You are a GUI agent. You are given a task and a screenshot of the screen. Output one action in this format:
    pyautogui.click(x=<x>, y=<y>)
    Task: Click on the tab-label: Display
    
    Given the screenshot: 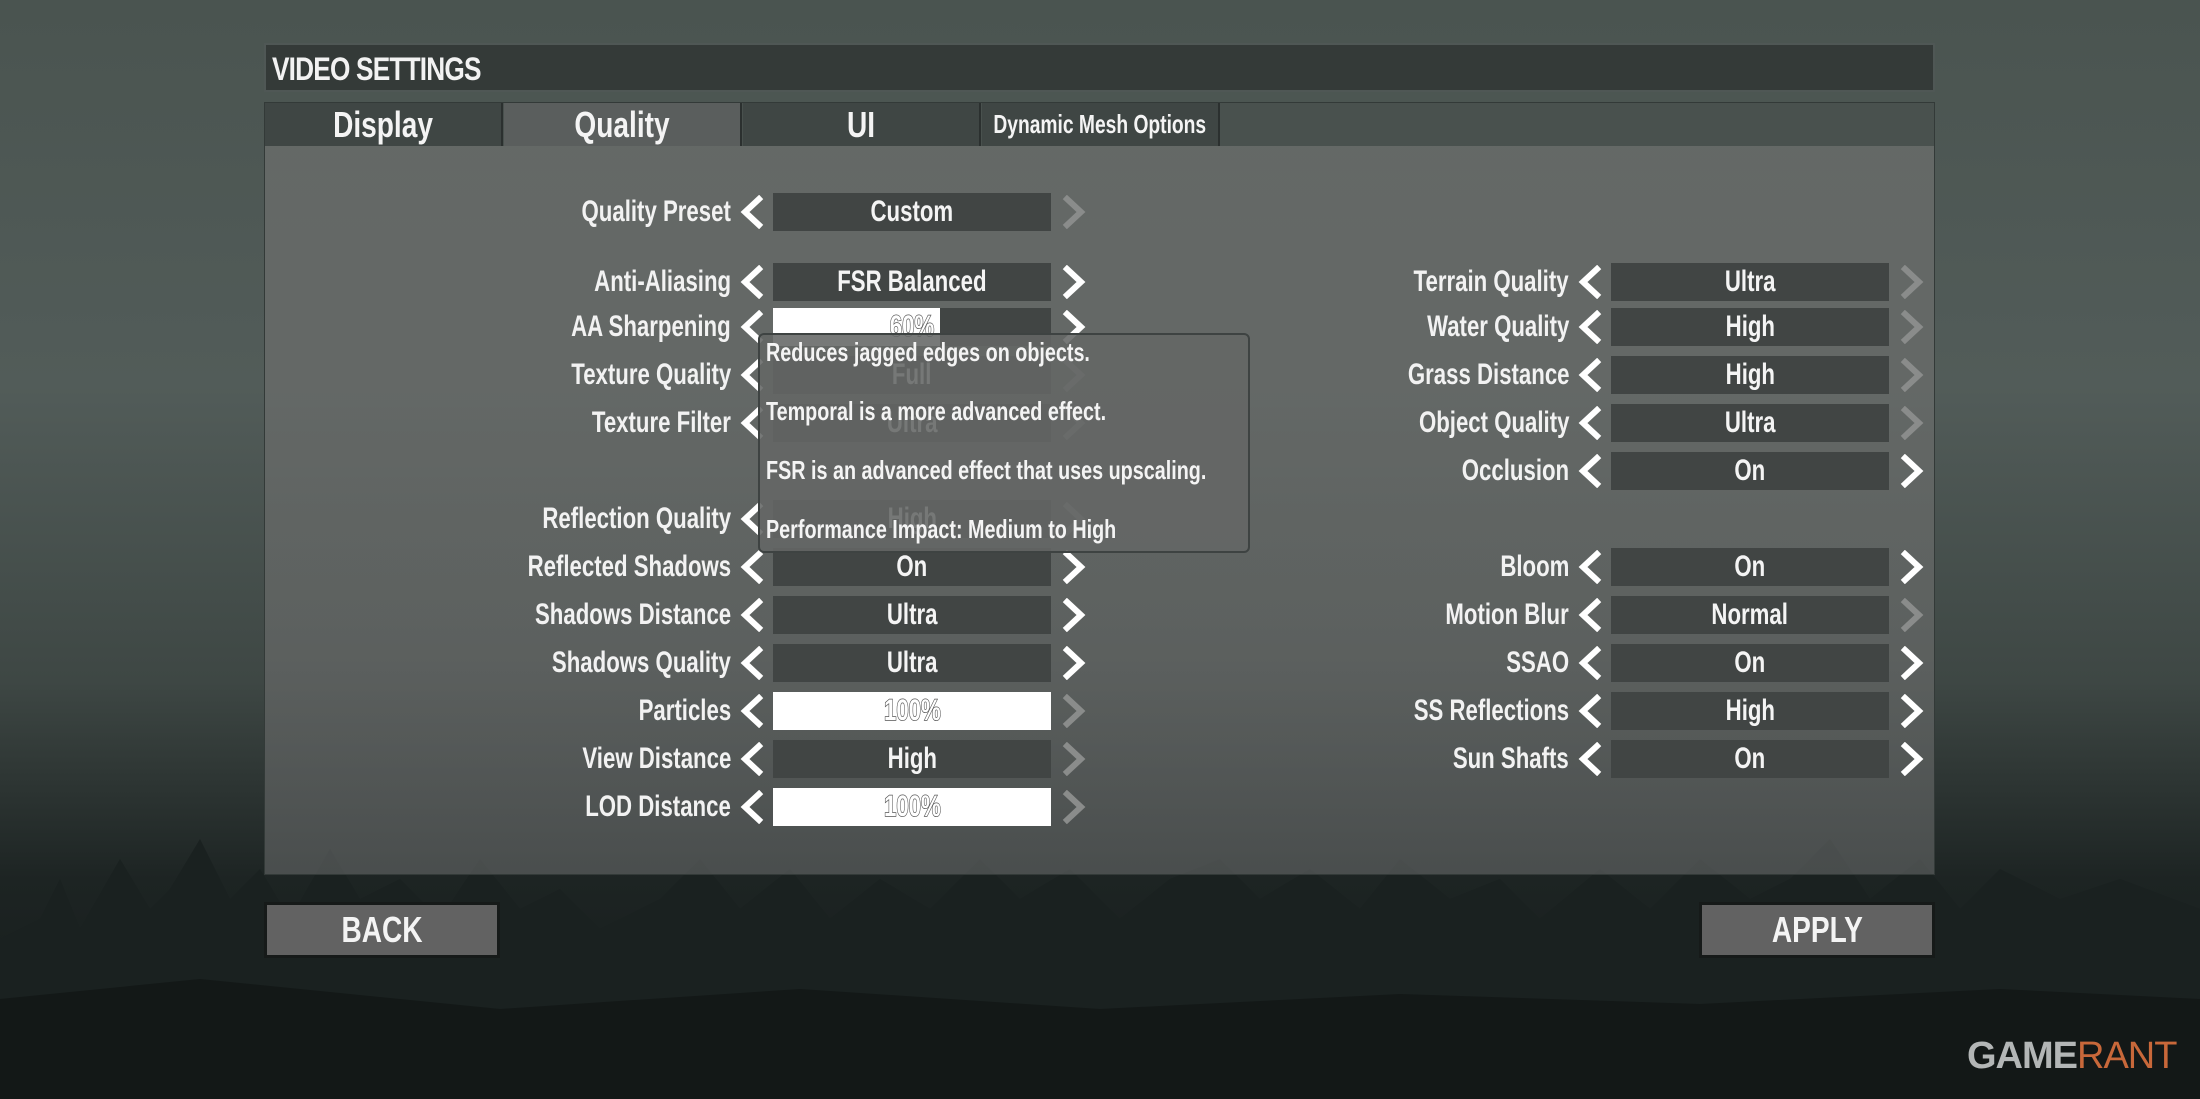 What is the action you would take?
    pyautogui.click(x=383, y=124)
    